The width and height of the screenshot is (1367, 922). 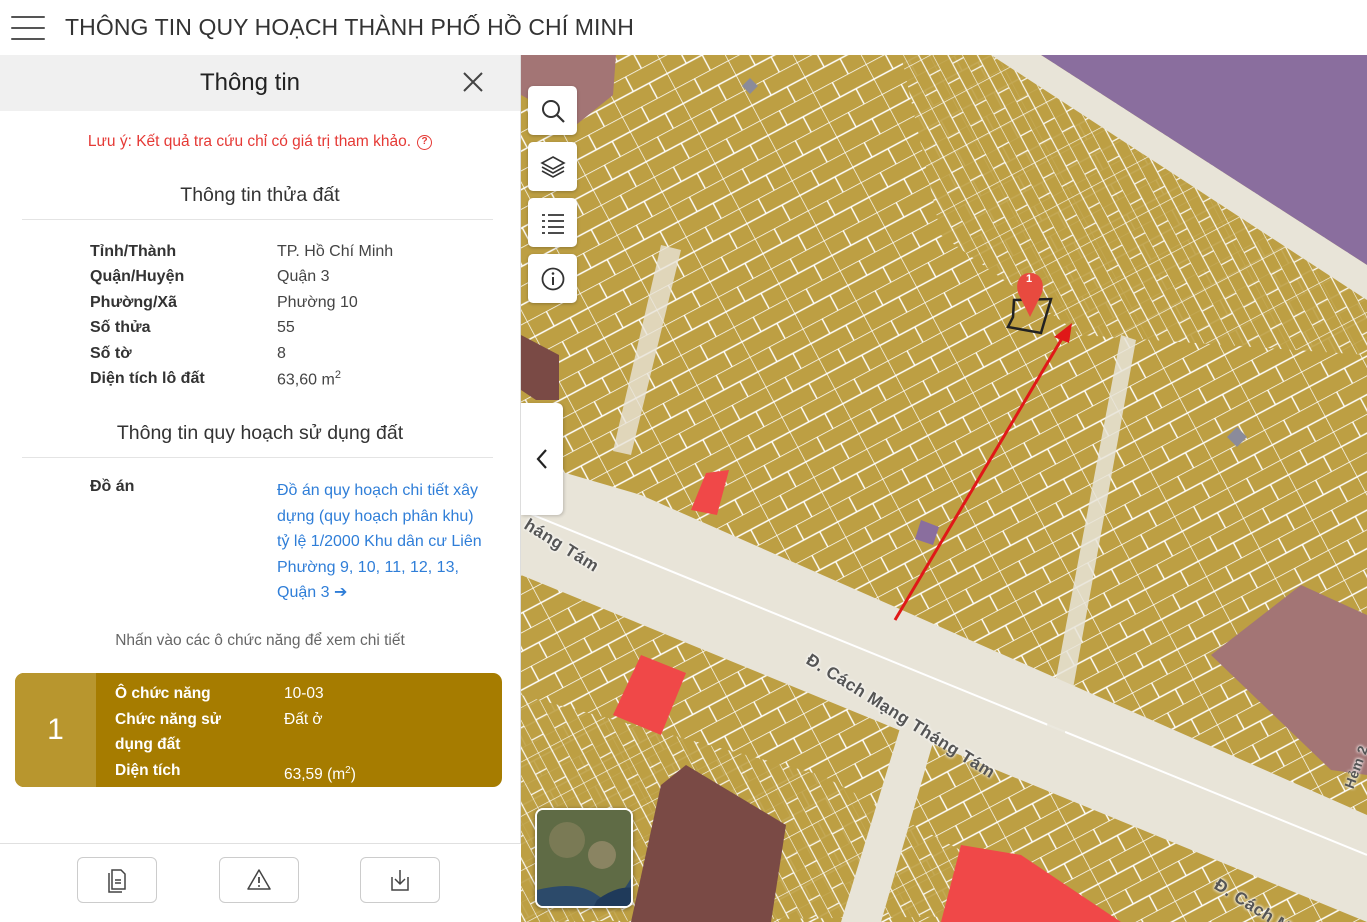 I want to click on marker-label: 1, so click(x=1029, y=279).